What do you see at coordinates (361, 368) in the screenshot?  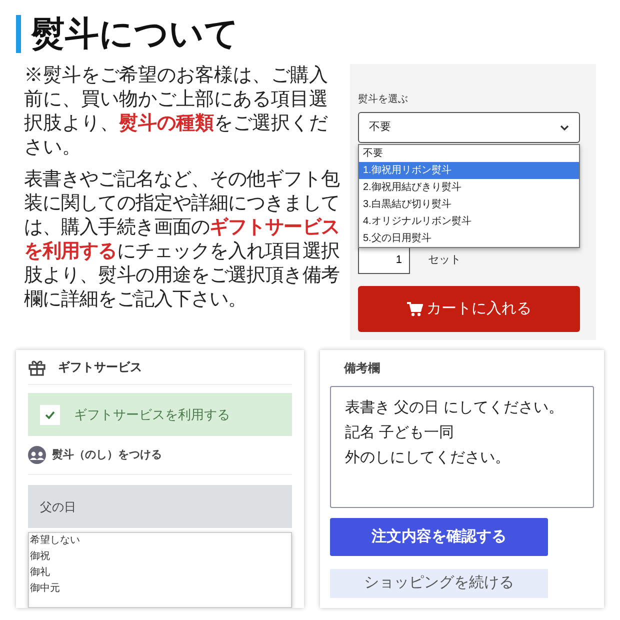 I see `section-heading: 備考欄` at bounding box center [361, 368].